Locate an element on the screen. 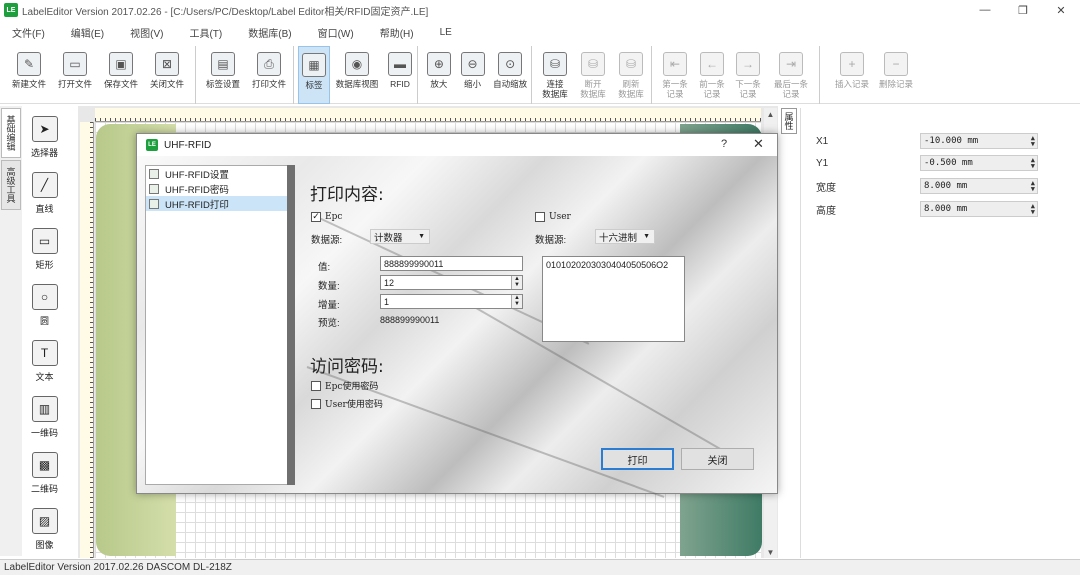 This screenshot has width=1080, height=575. menu-le: LE is located at coordinates (446, 32).